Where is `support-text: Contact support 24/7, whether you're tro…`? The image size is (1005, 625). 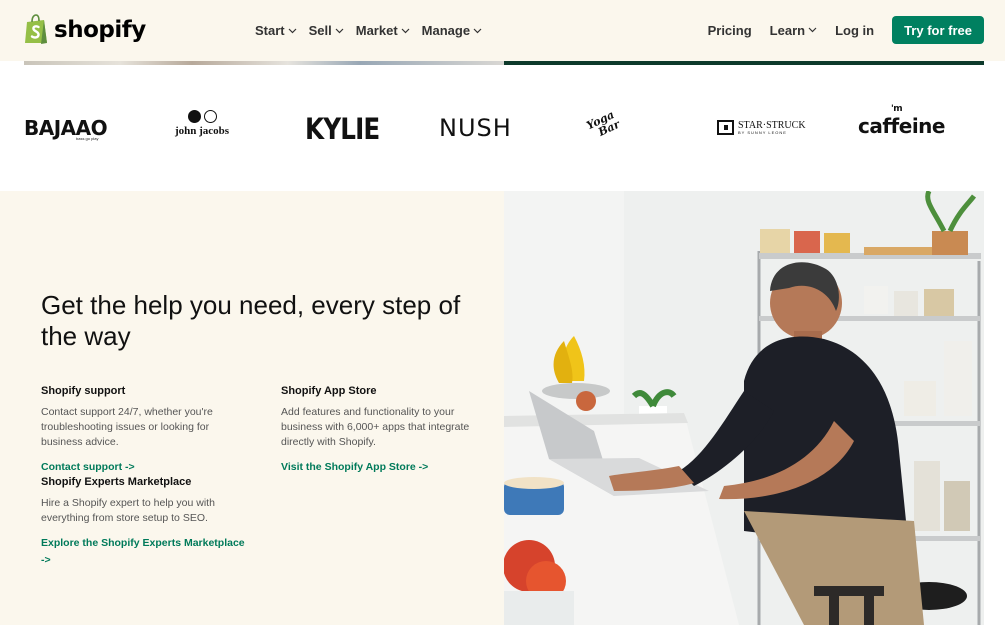 support-text: Contact support 24/7, whether you're tro… is located at coordinates (127, 427).